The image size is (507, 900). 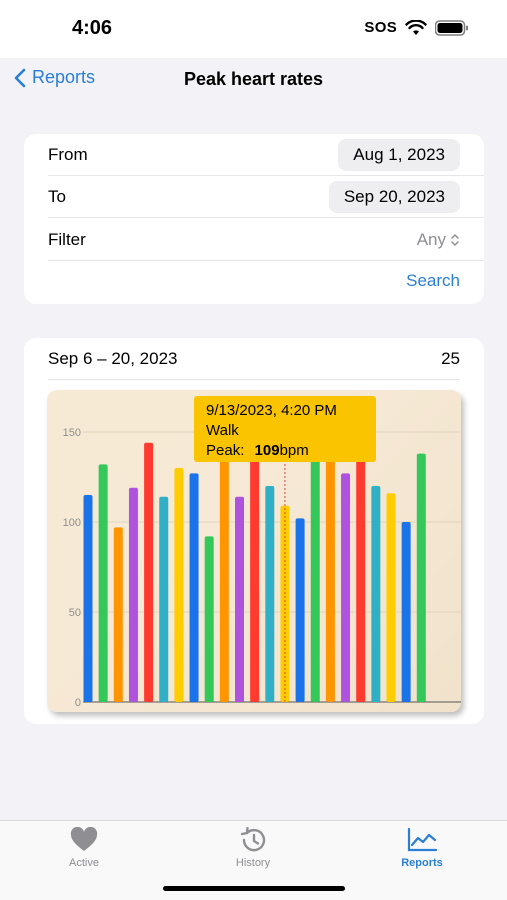 I want to click on chevron-updown-icon, so click(x=455, y=239).